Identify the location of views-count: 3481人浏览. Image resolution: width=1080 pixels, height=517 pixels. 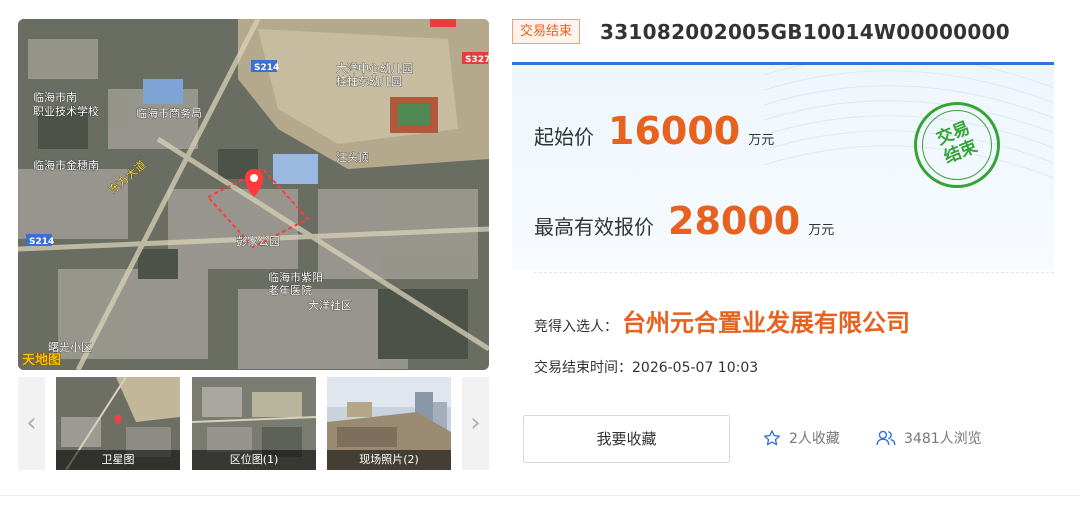
(929, 438).